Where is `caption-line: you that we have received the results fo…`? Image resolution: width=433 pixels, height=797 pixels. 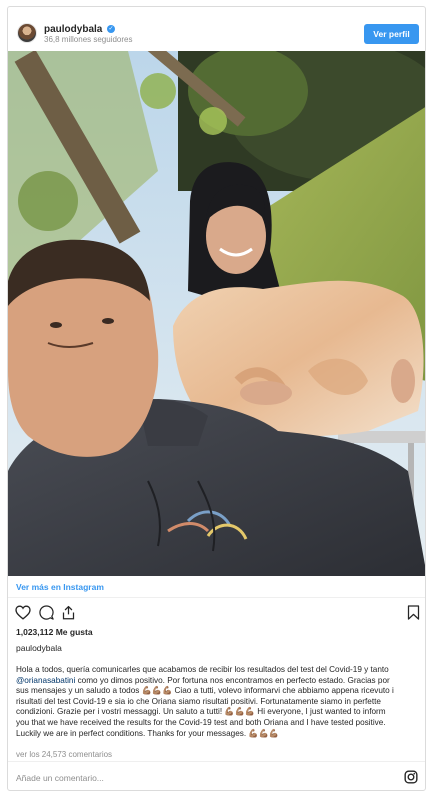 caption-line: you that we have received the results fo… is located at coordinates (201, 722).